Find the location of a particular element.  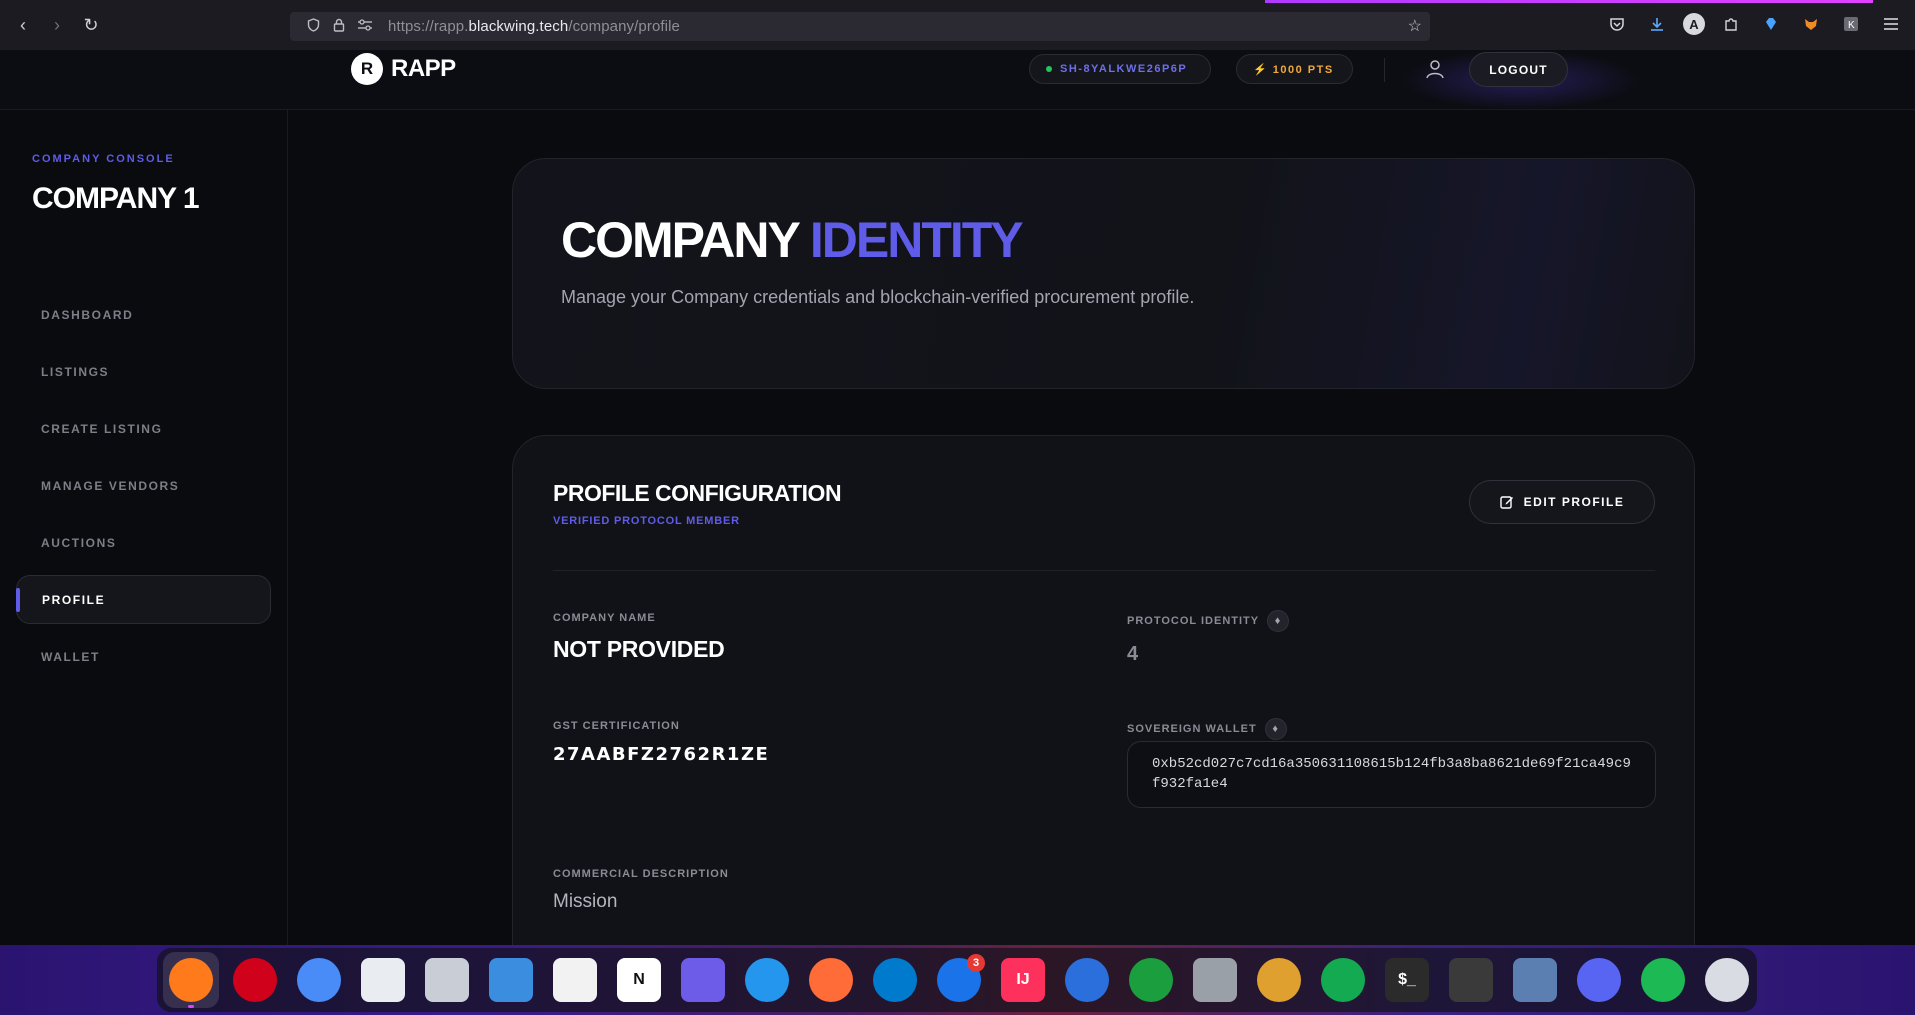

sidebar-item-manage-vendors: MANAGE VENDORS is located at coordinates (143, 485).